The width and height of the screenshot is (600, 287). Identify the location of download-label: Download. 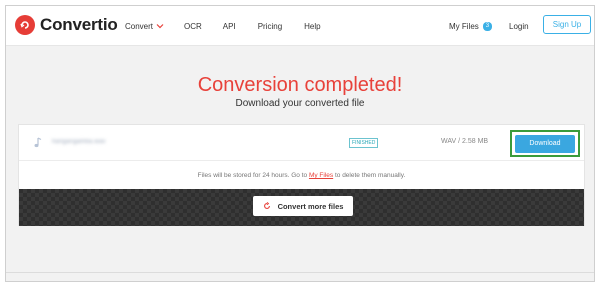
(545, 143).